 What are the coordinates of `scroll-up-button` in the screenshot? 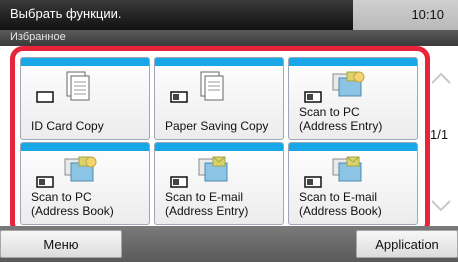 It's located at (441, 78).